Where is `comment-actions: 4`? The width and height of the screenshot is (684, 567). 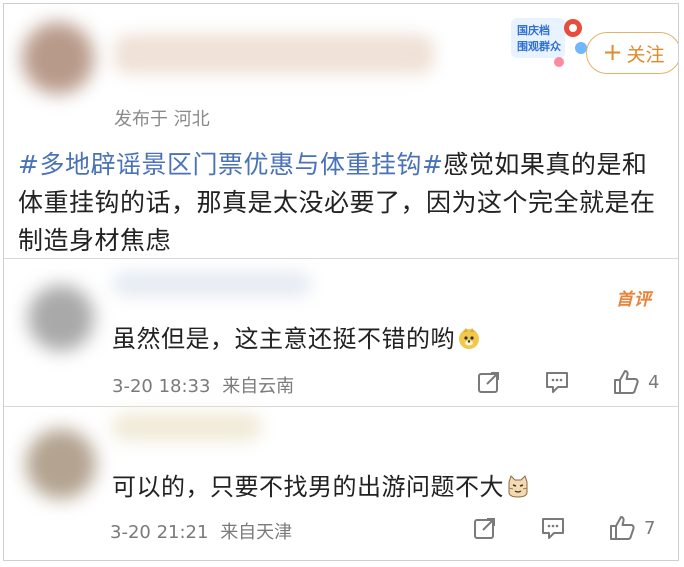
comment-actions: 4 is located at coordinates (567, 382).